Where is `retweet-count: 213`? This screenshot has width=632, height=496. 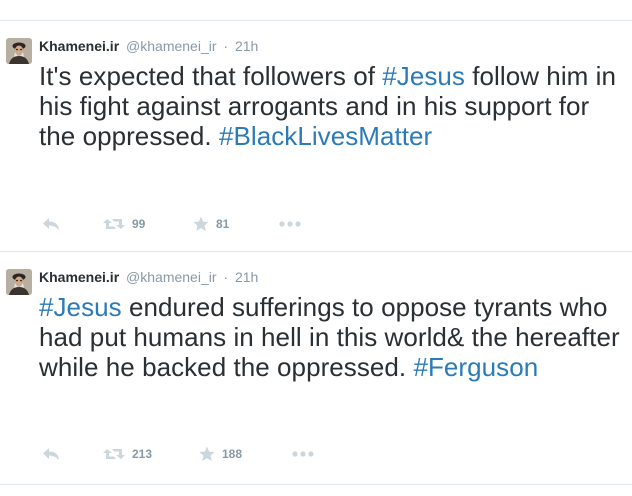
retweet-count: 213 is located at coordinates (142, 454).